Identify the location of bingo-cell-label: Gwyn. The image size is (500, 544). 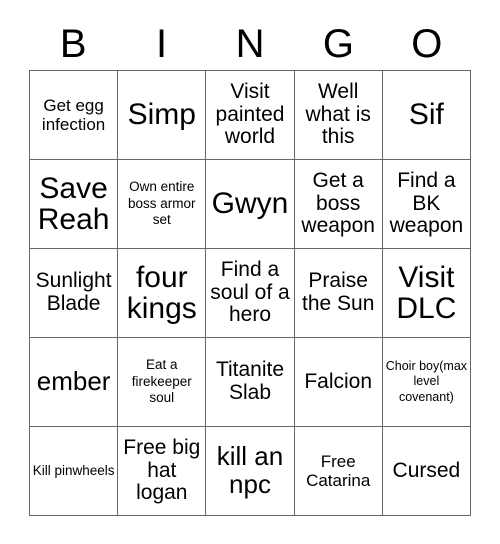
(250, 204).